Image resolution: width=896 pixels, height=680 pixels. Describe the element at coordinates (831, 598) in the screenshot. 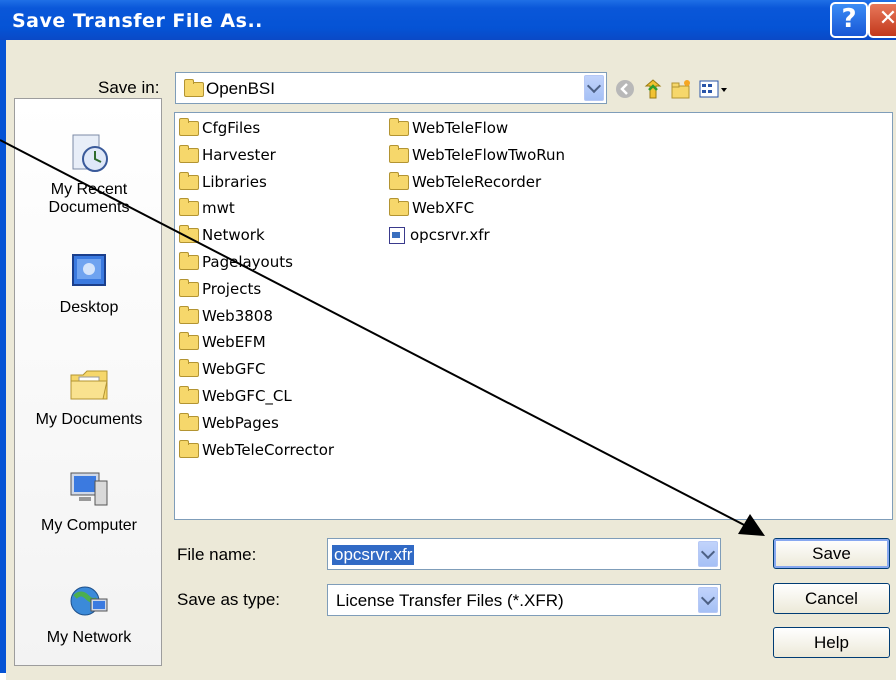

I see `cancel-button: Cancel` at that location.